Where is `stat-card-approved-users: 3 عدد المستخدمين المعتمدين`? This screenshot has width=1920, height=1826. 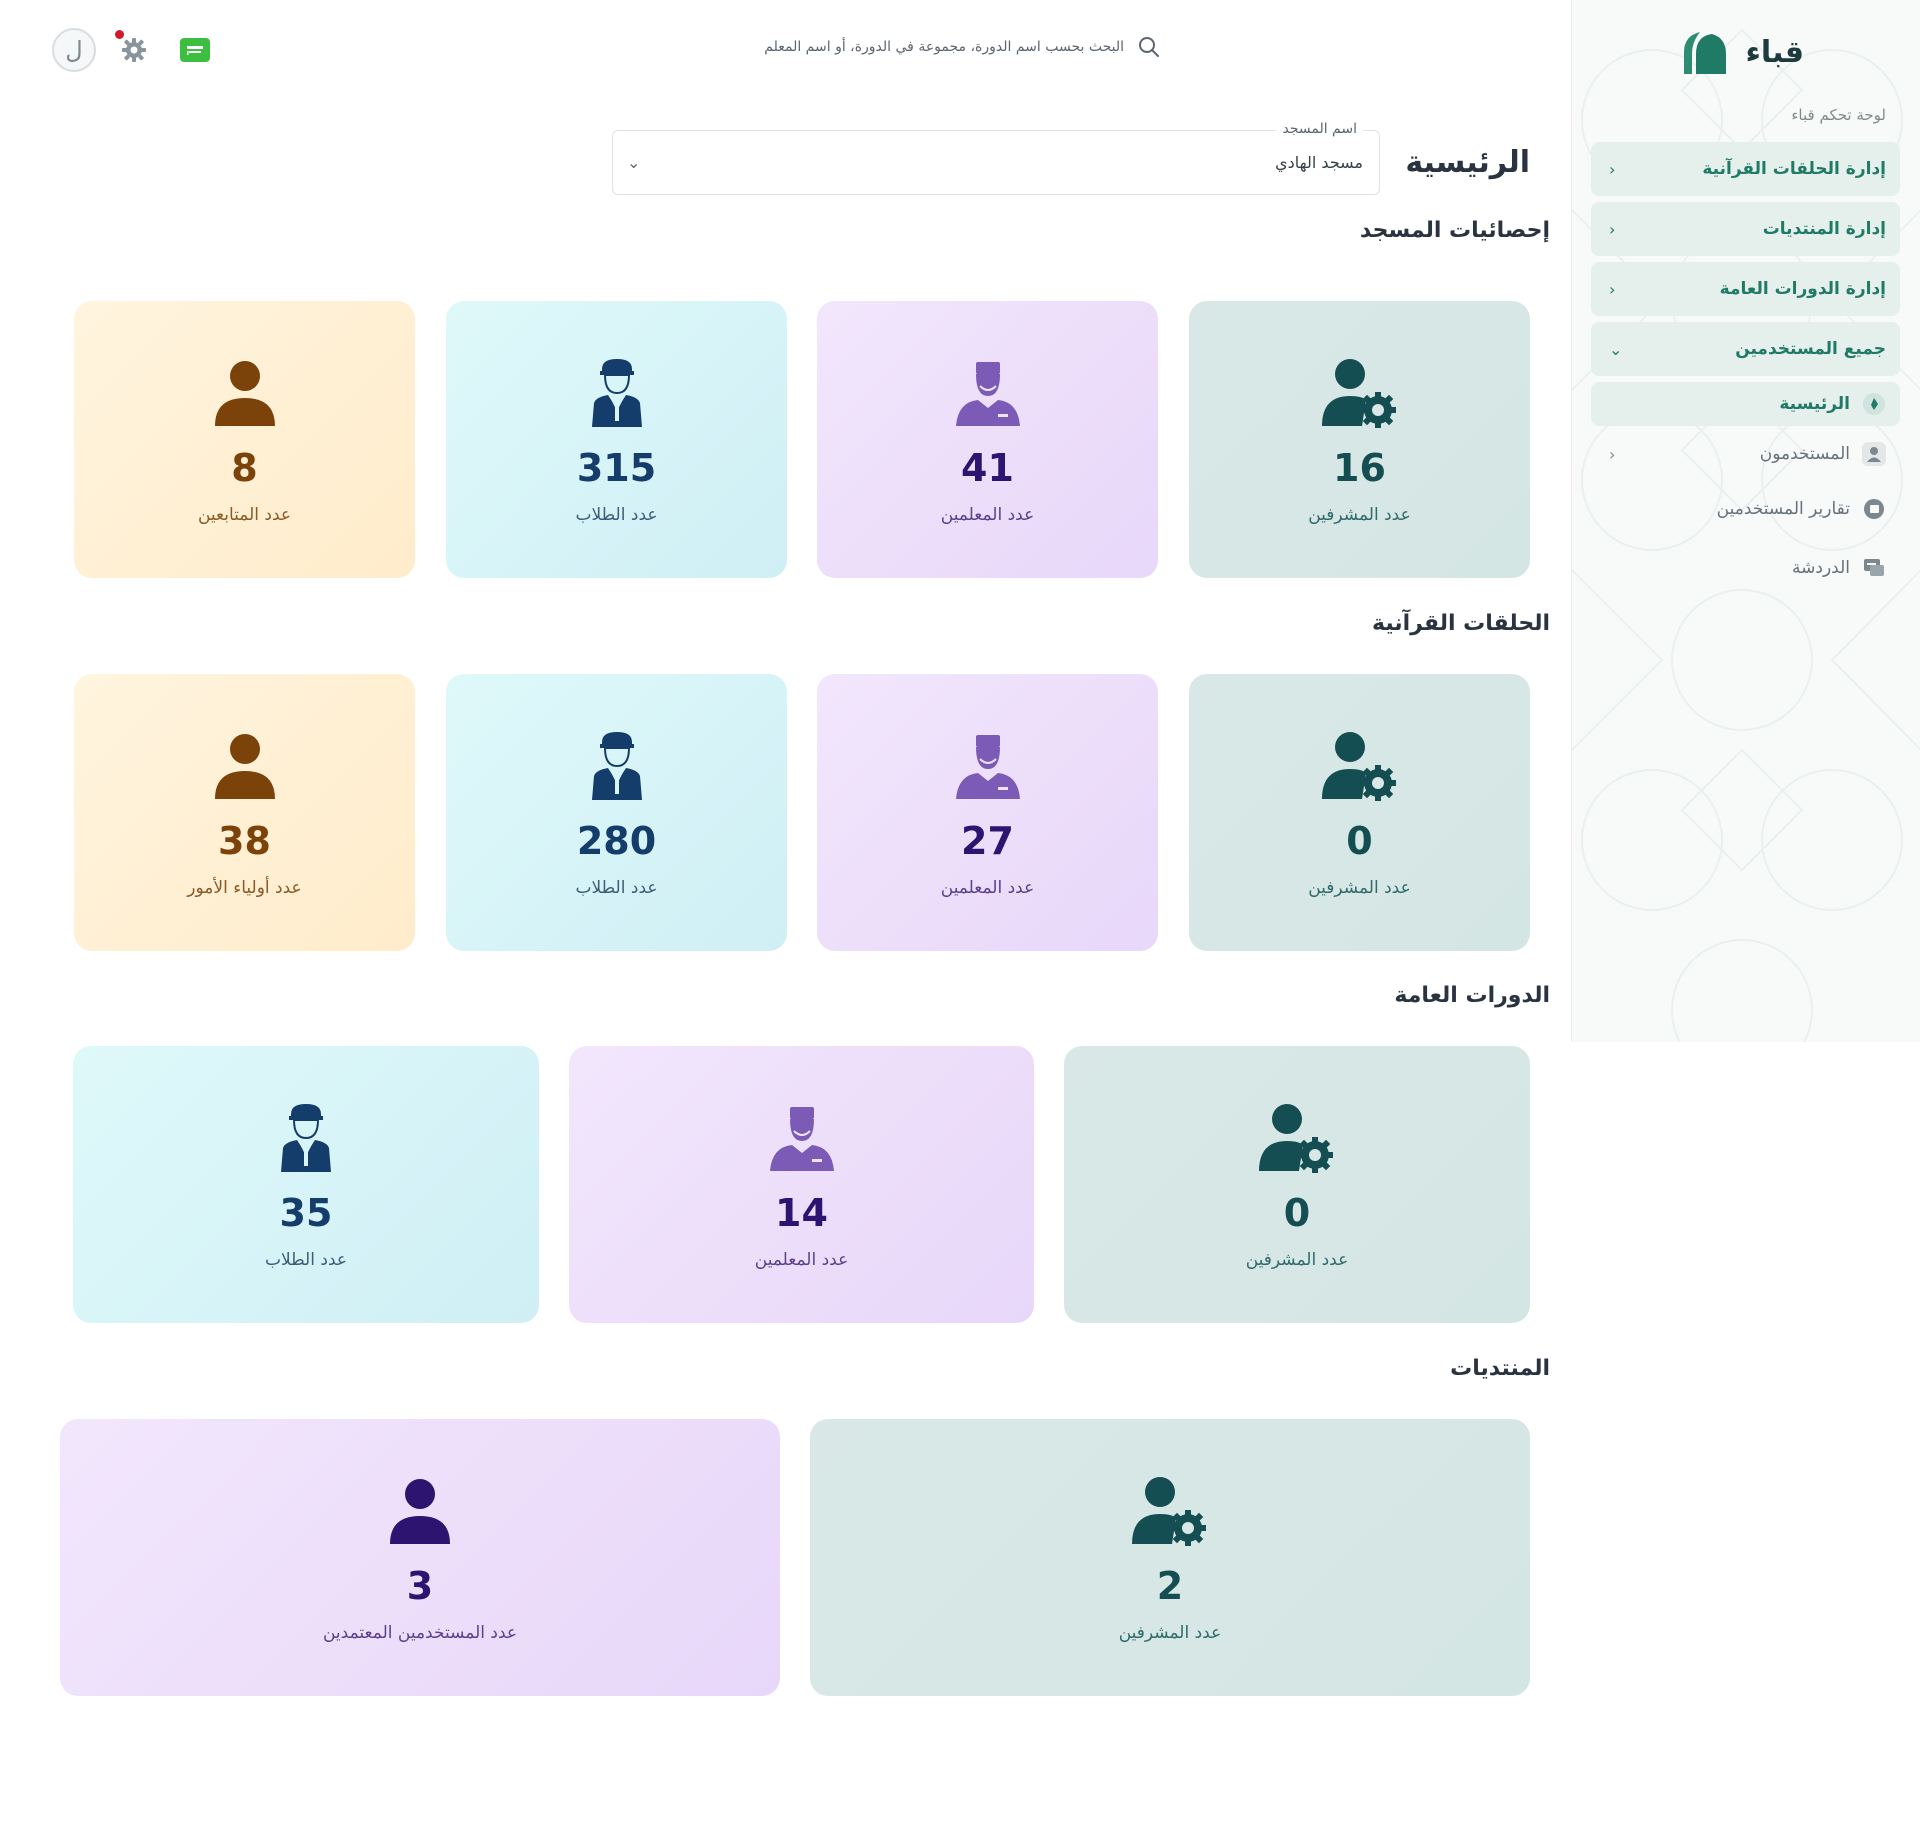
stat-card-approved-users: 3 عدد المستخدمين المعتمدين is located at coordinates (420, 1557).